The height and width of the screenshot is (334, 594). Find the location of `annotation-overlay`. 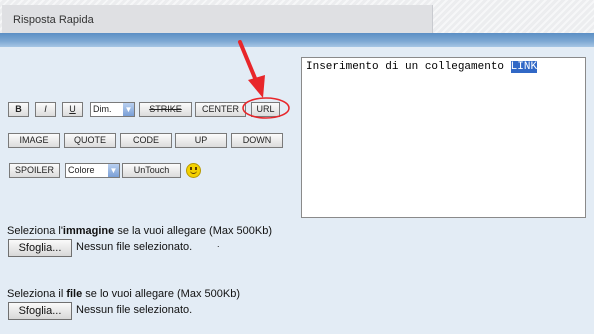

annotation-overlay is located at coordinates (264, 79).